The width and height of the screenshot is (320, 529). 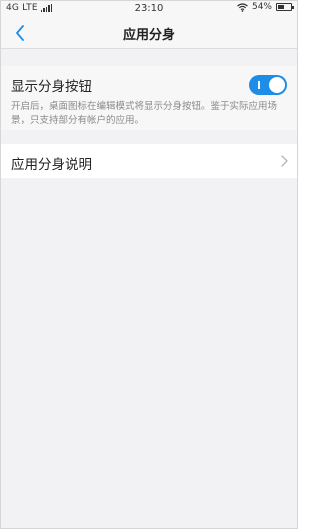 What do you see at coordinates (149, 161) in the screenshot?
I see `clone-app-info-row: 应用分身说明` at bounding box center [149, 161].